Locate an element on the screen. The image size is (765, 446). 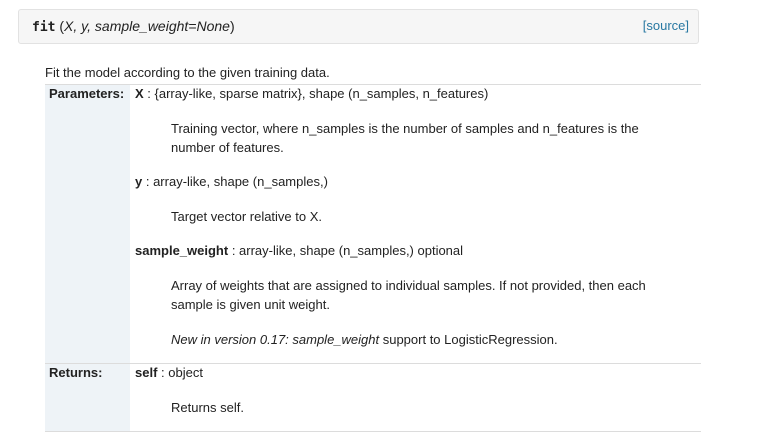
source-link: [source] is located at coordinates (666, 25).